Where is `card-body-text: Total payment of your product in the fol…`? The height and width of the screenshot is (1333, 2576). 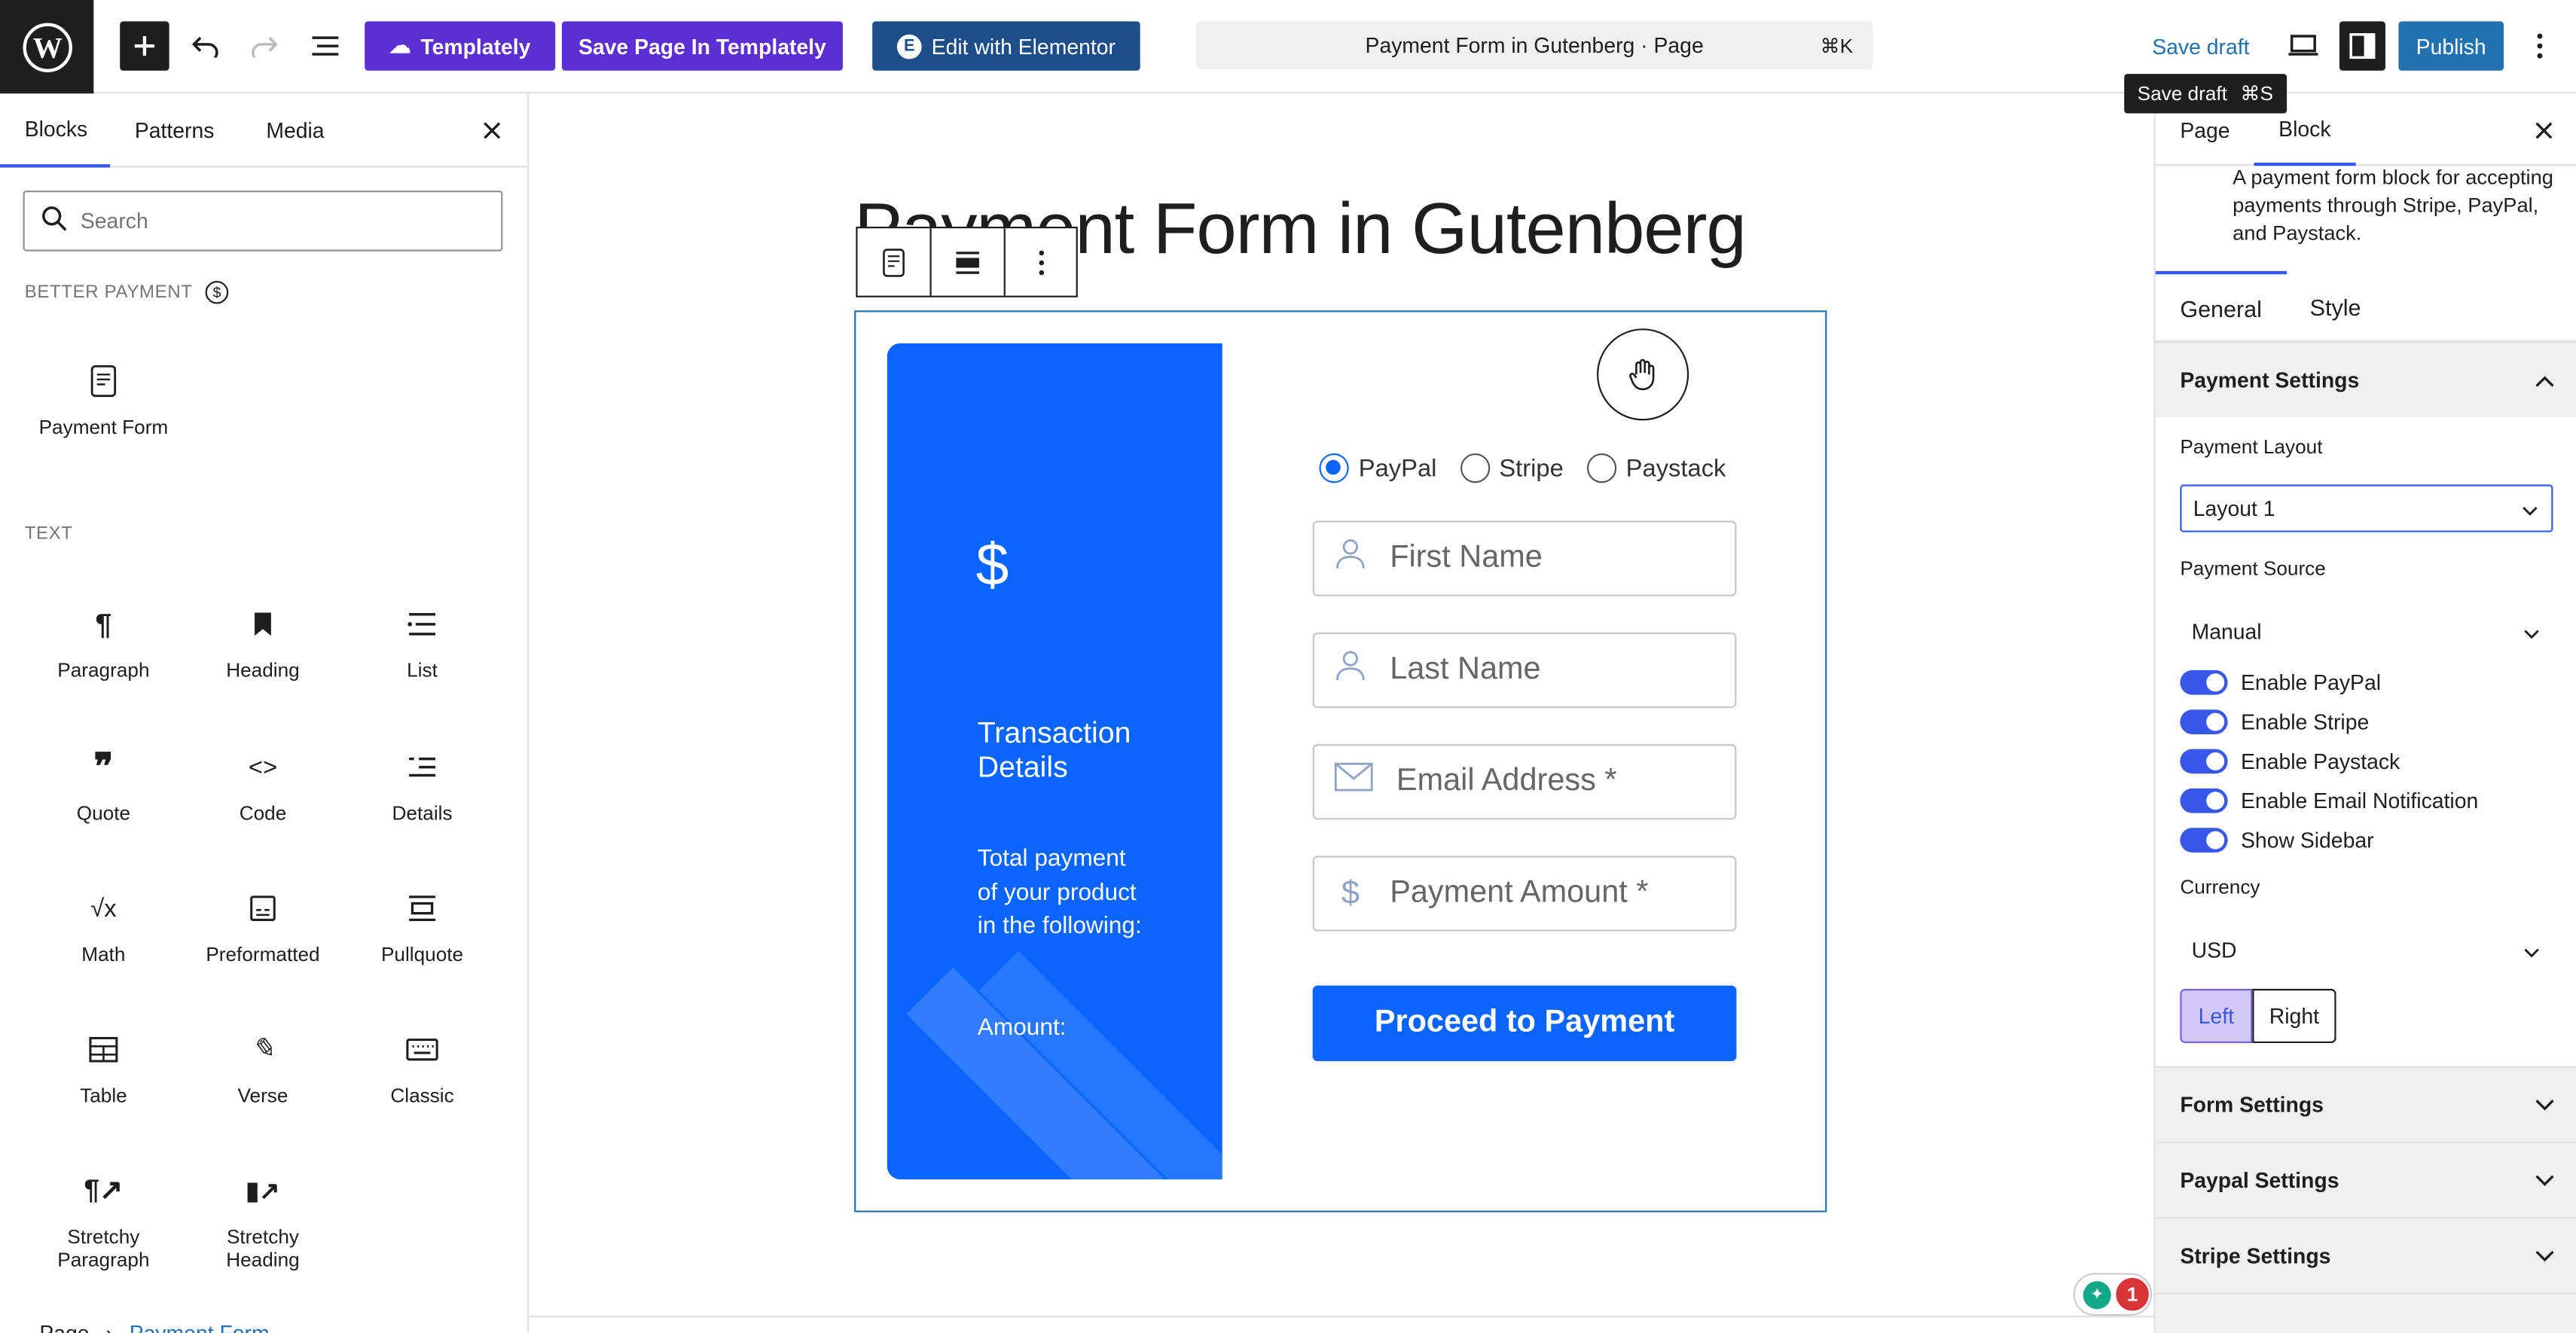 card-body-text: Total payment of your product in the fol… is located at coordinates (1059, 893).